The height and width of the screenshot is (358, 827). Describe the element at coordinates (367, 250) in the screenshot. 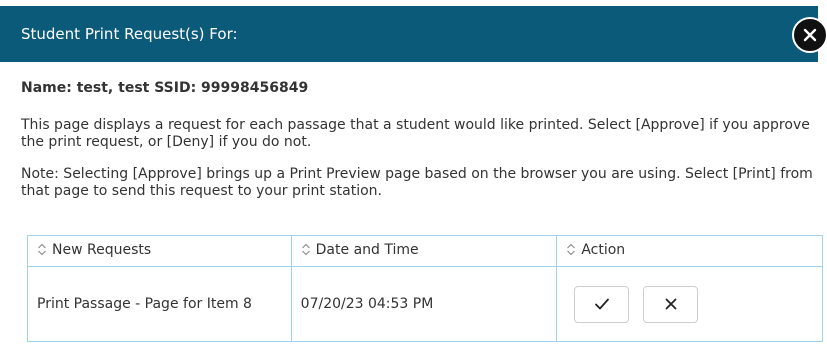

I see `column-header-label: Date and Time` at that location.